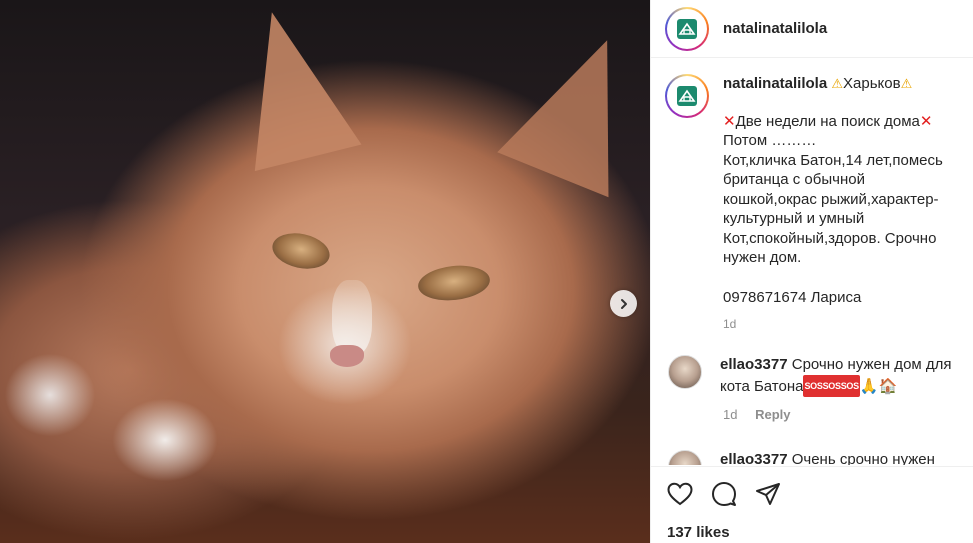  Describe the element at coordinates (772, 414) in the screenshot. I see `reply-button: Reply` at that location.